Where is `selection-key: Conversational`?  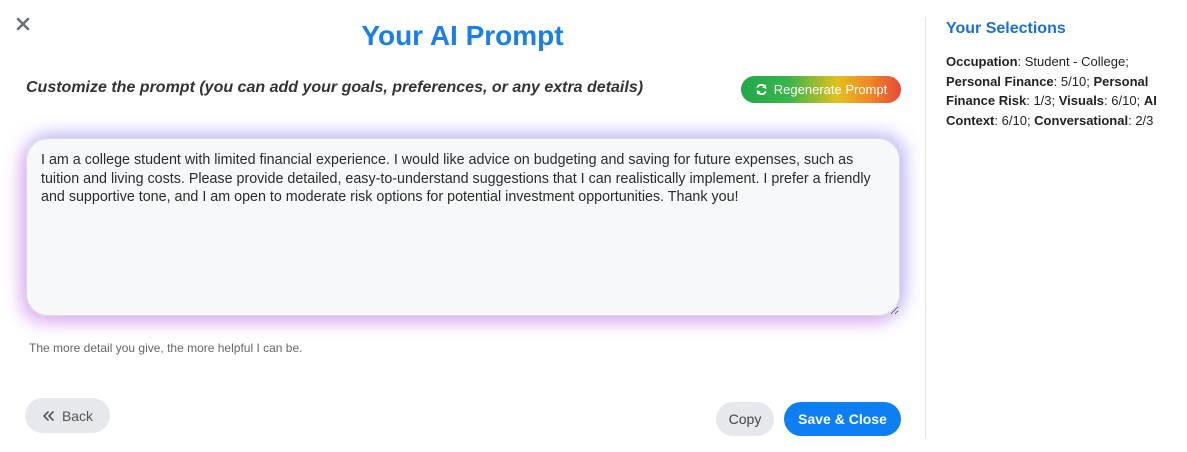
selection-key: Conversational is located at coordinates (1081, 120).